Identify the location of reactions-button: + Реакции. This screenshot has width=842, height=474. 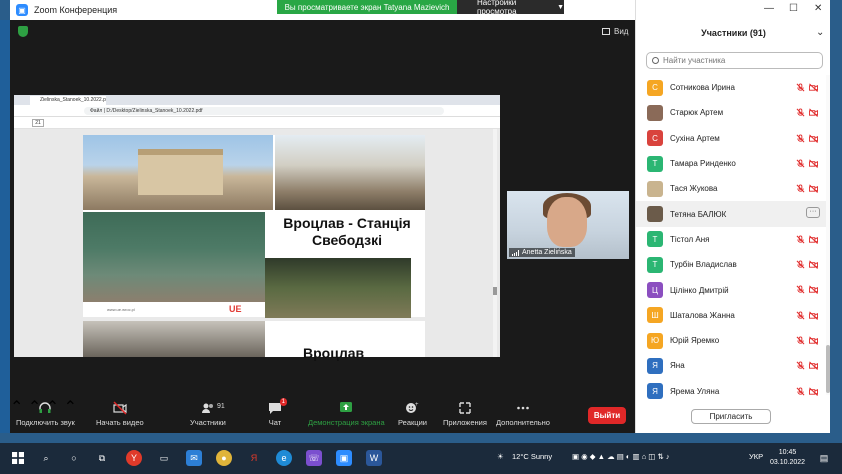
(412, 414).